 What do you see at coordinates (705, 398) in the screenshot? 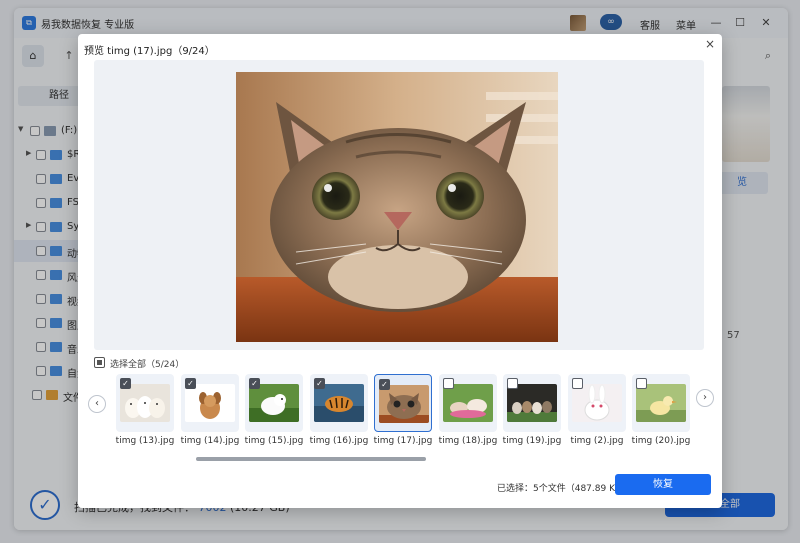
I see `next-arrow-icon: ›` at bounding box center [705, 398].